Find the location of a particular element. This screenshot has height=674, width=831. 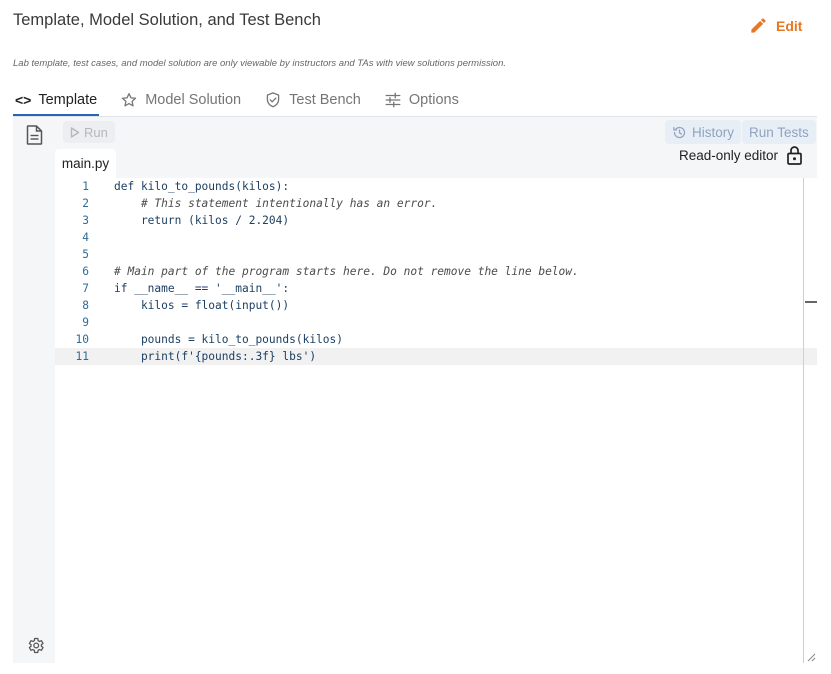

code-line: 7 if __name__ == '__main__': is located at coordinates (436, 288).